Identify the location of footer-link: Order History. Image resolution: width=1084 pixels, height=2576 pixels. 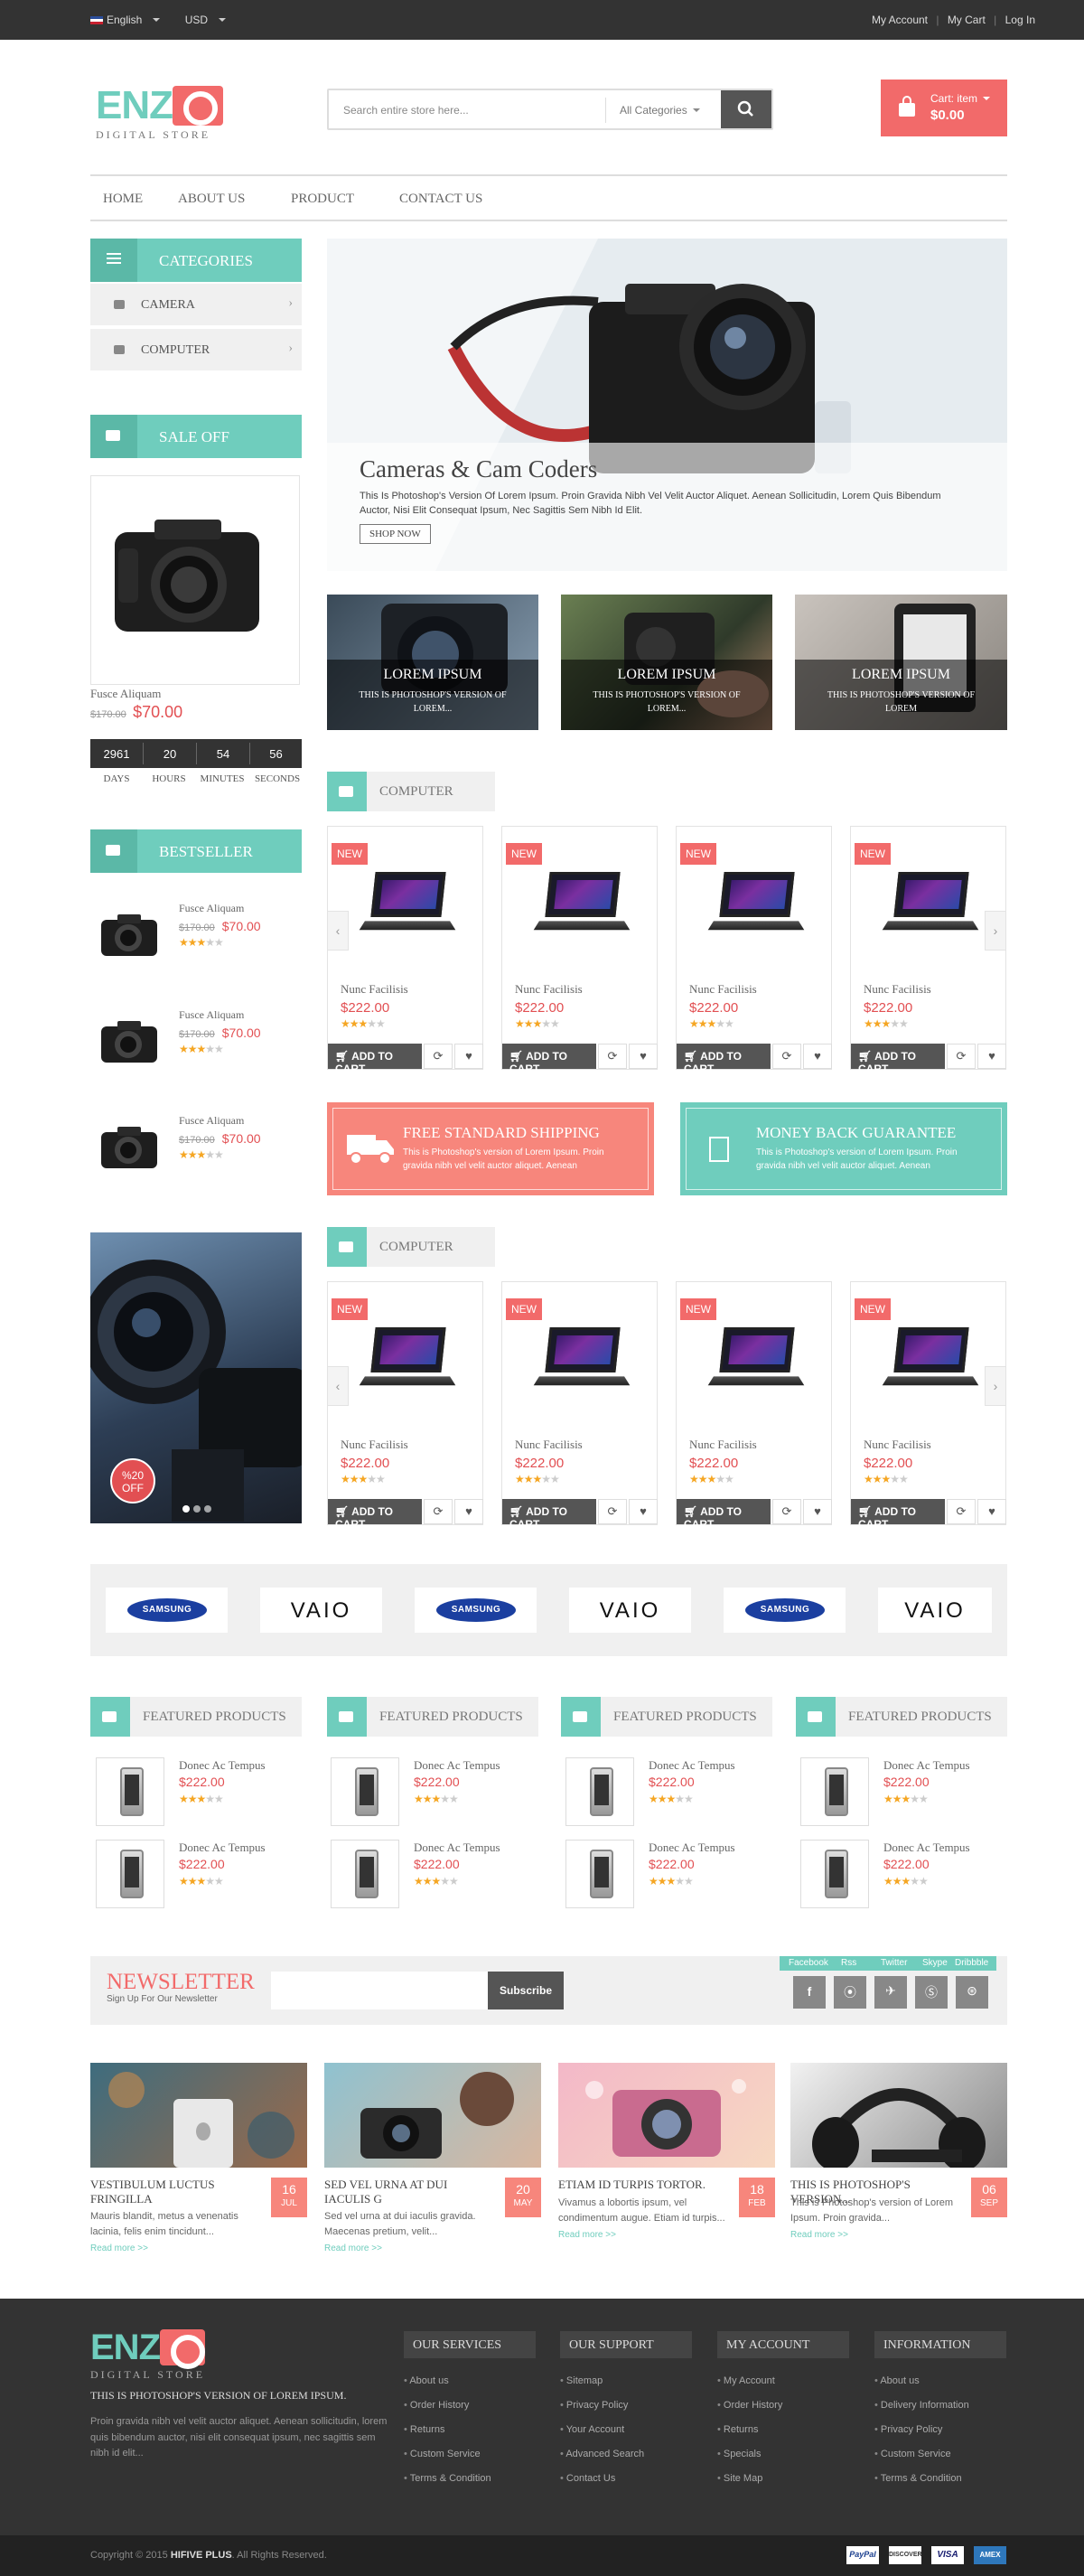
(750, 2405).